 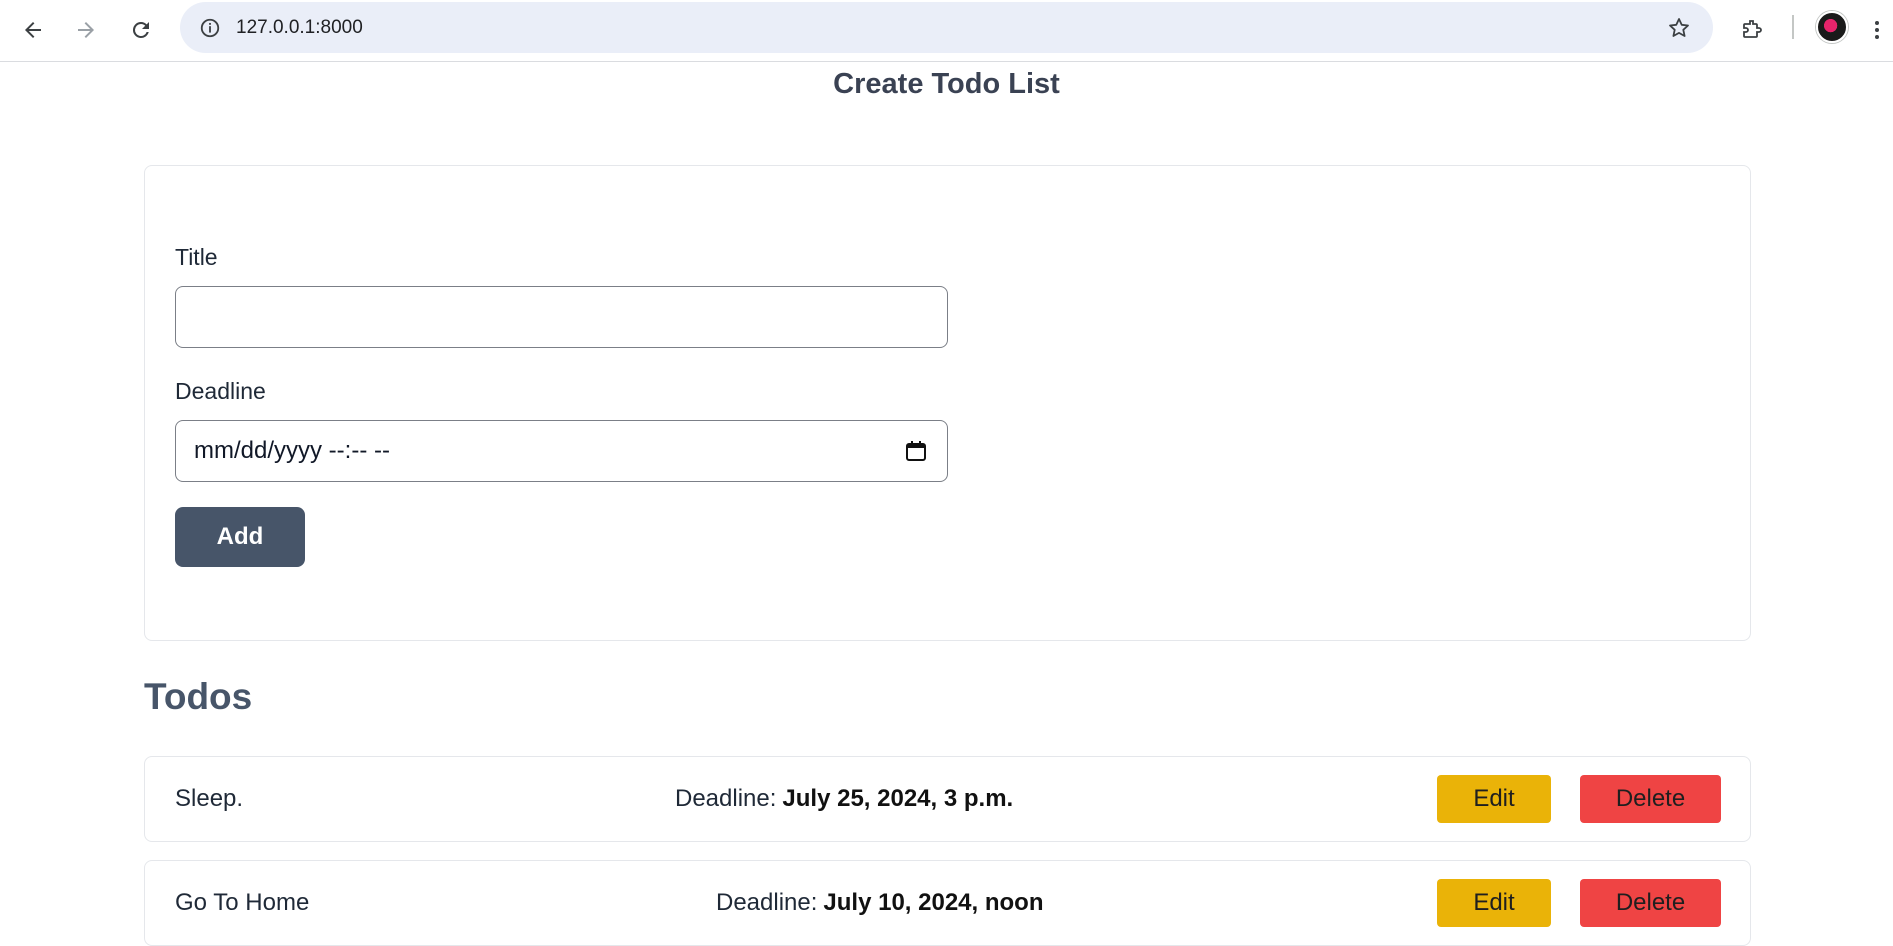 I want to click on deadline-label: Deadline, so click(x=220, y=391).